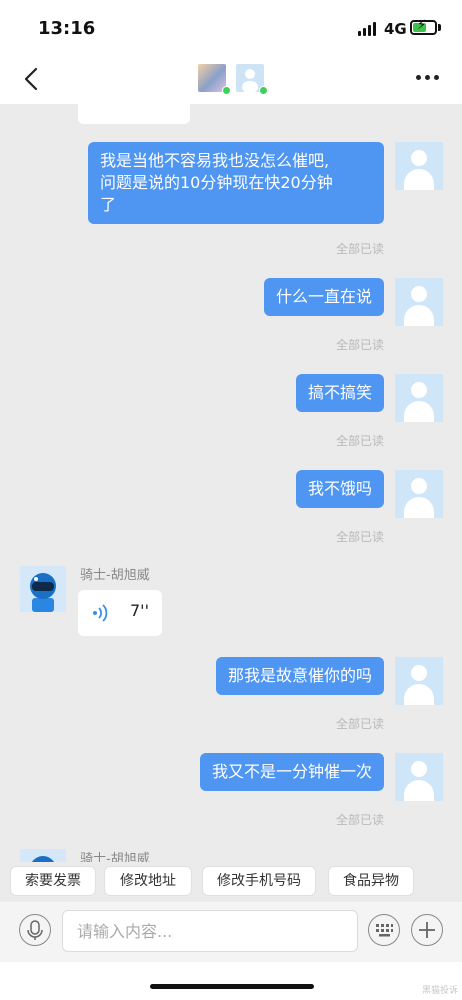  I want to click on nav-bar, so click(231, 80).